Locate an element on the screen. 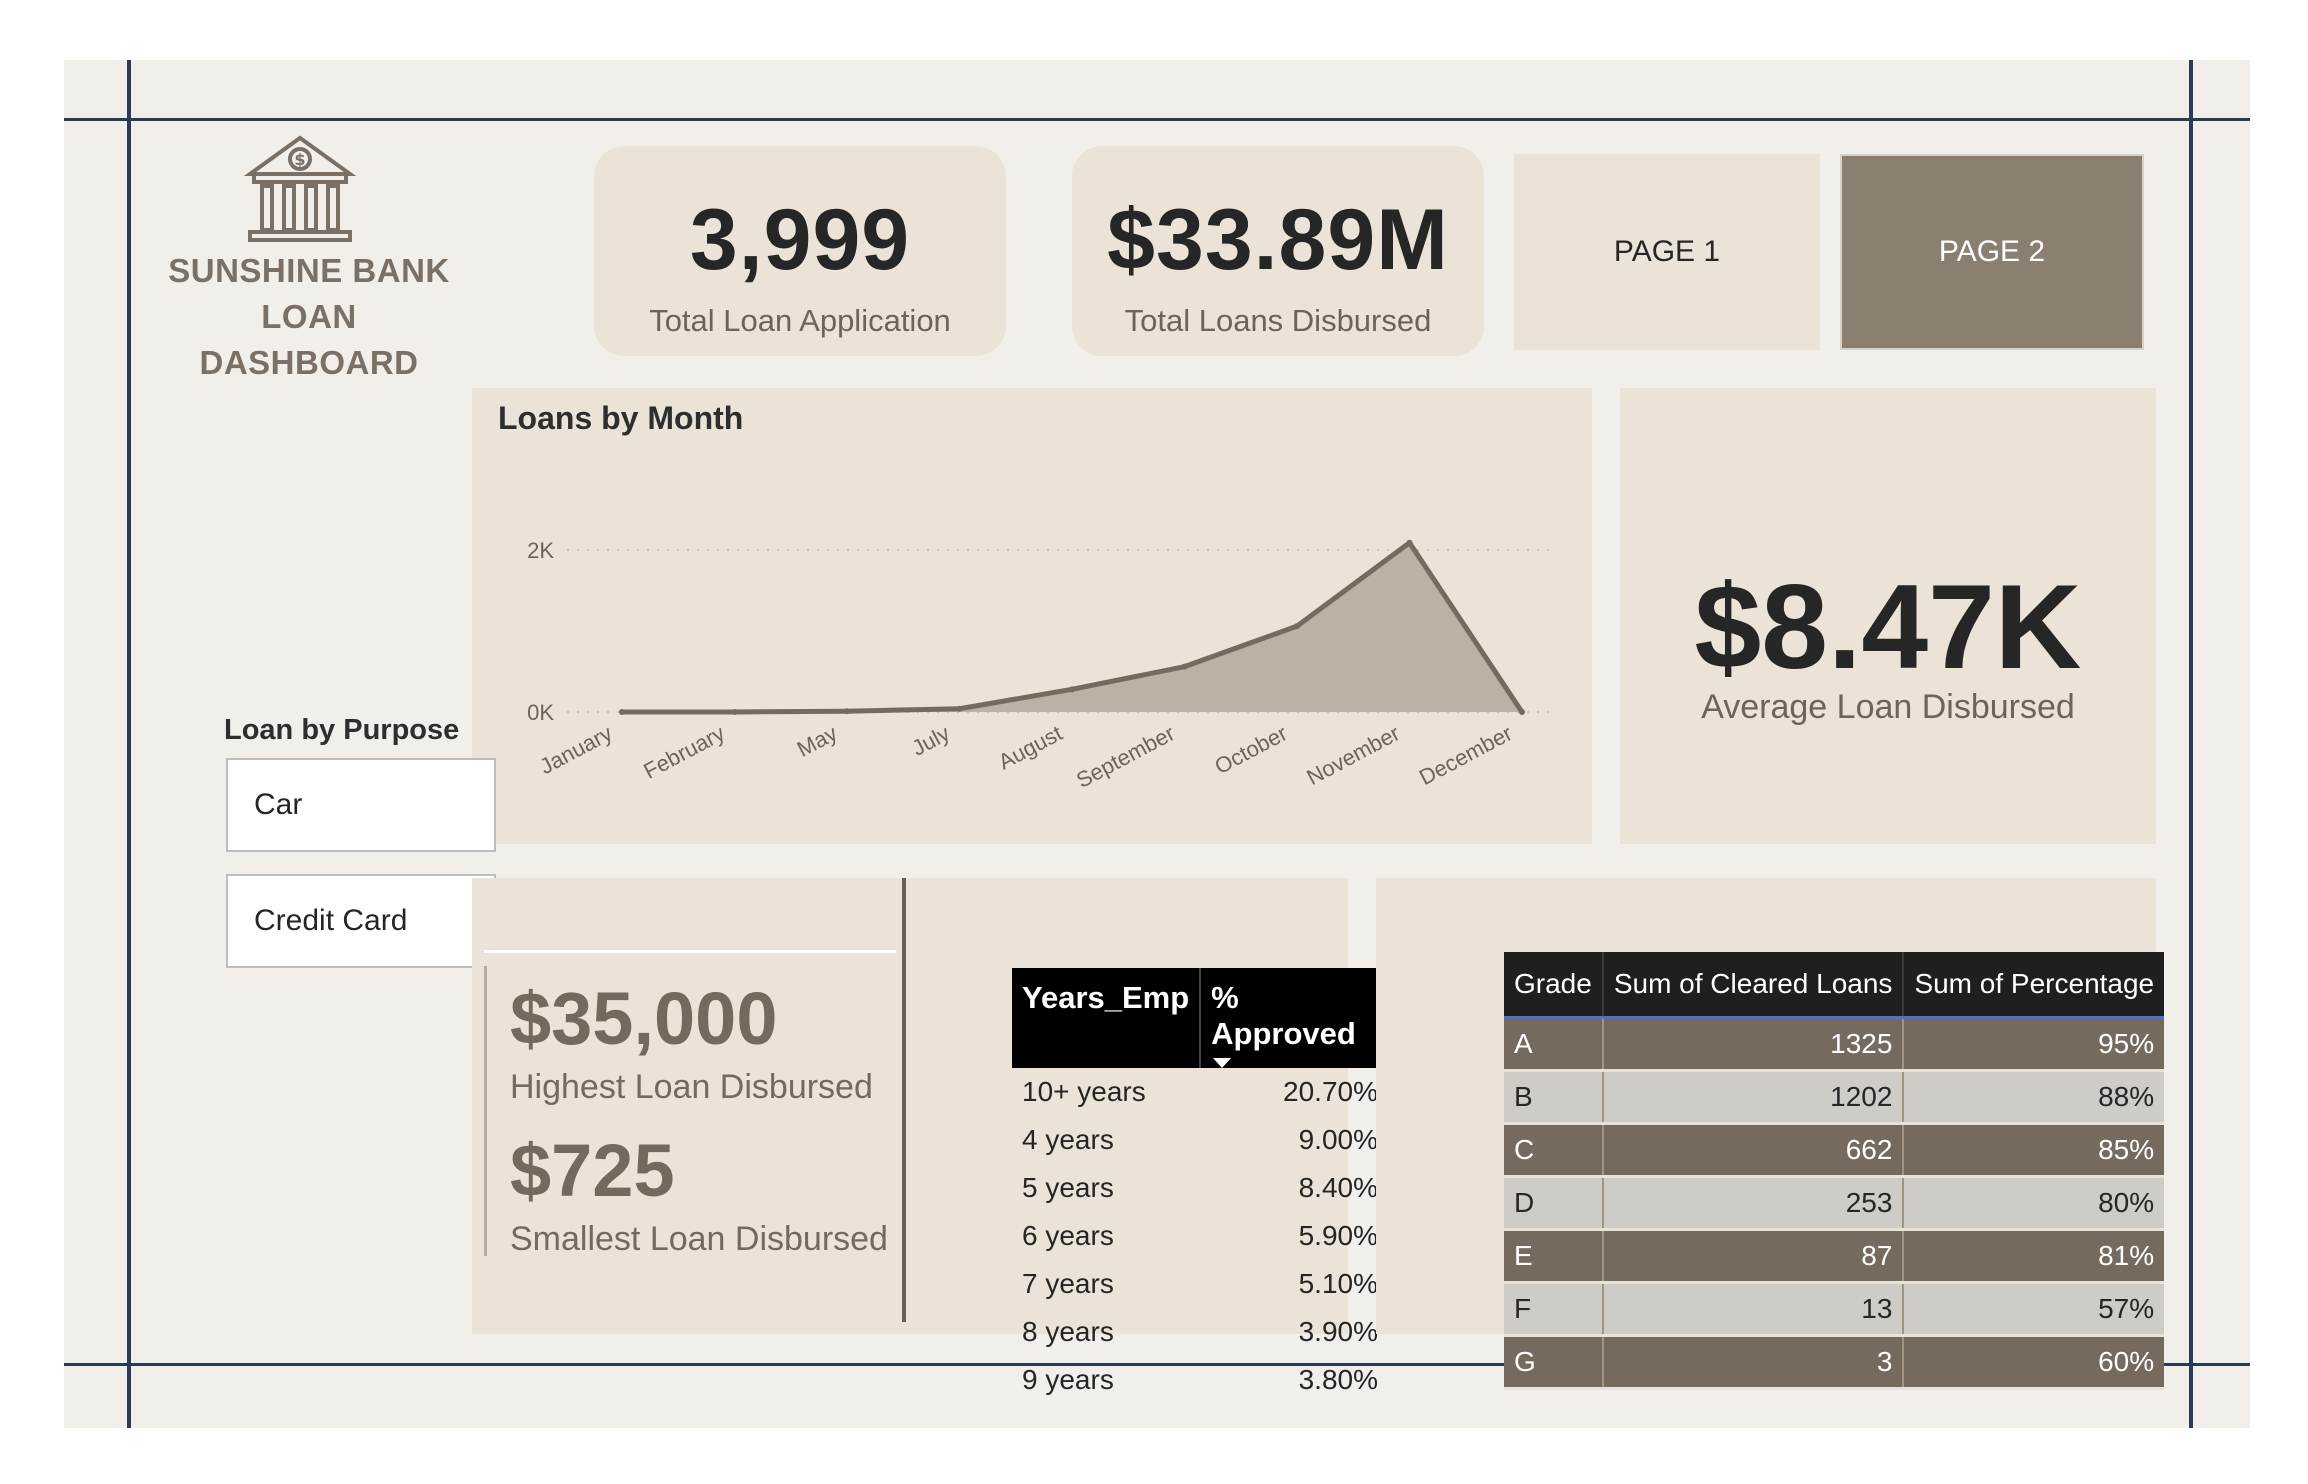 Image resolution: width=2308 pixels, height=1484 pixels. years-emp-cell: 9 years is located at coordinates (1068, 1379).